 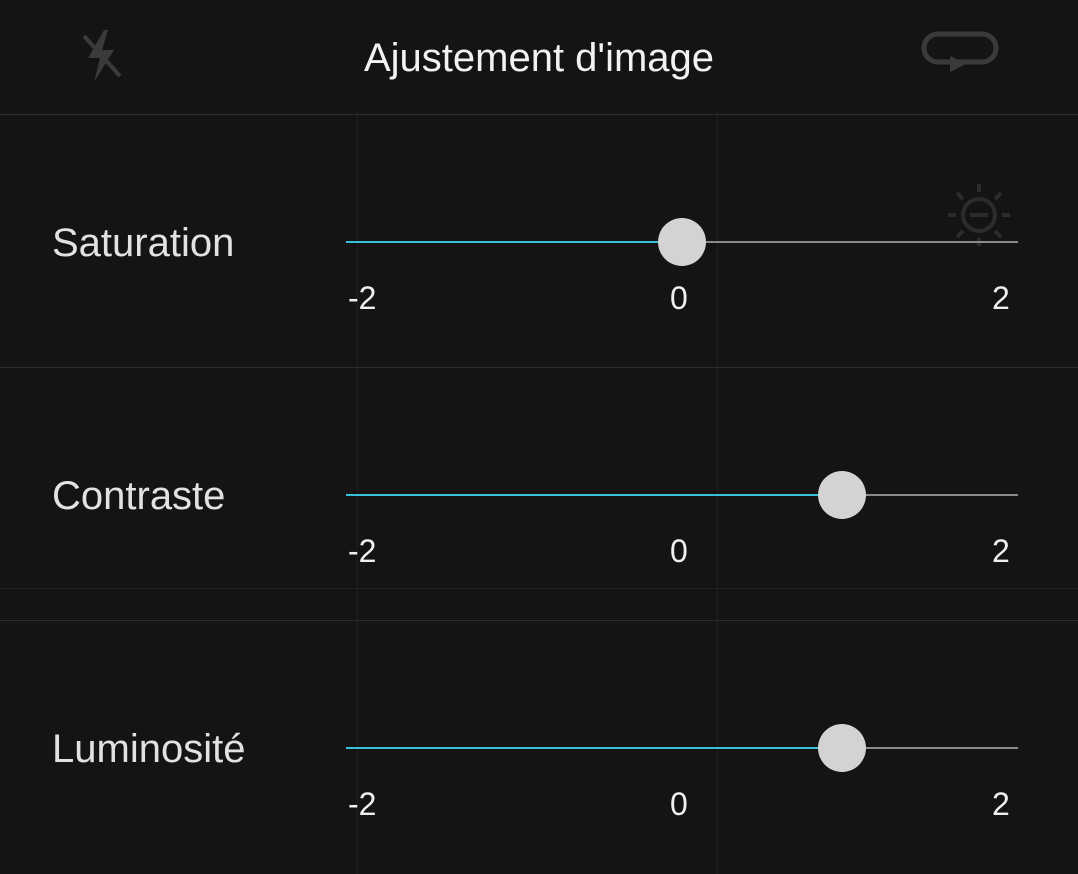 I want to click on switch-camera-icon, so click(x=961, y=53).